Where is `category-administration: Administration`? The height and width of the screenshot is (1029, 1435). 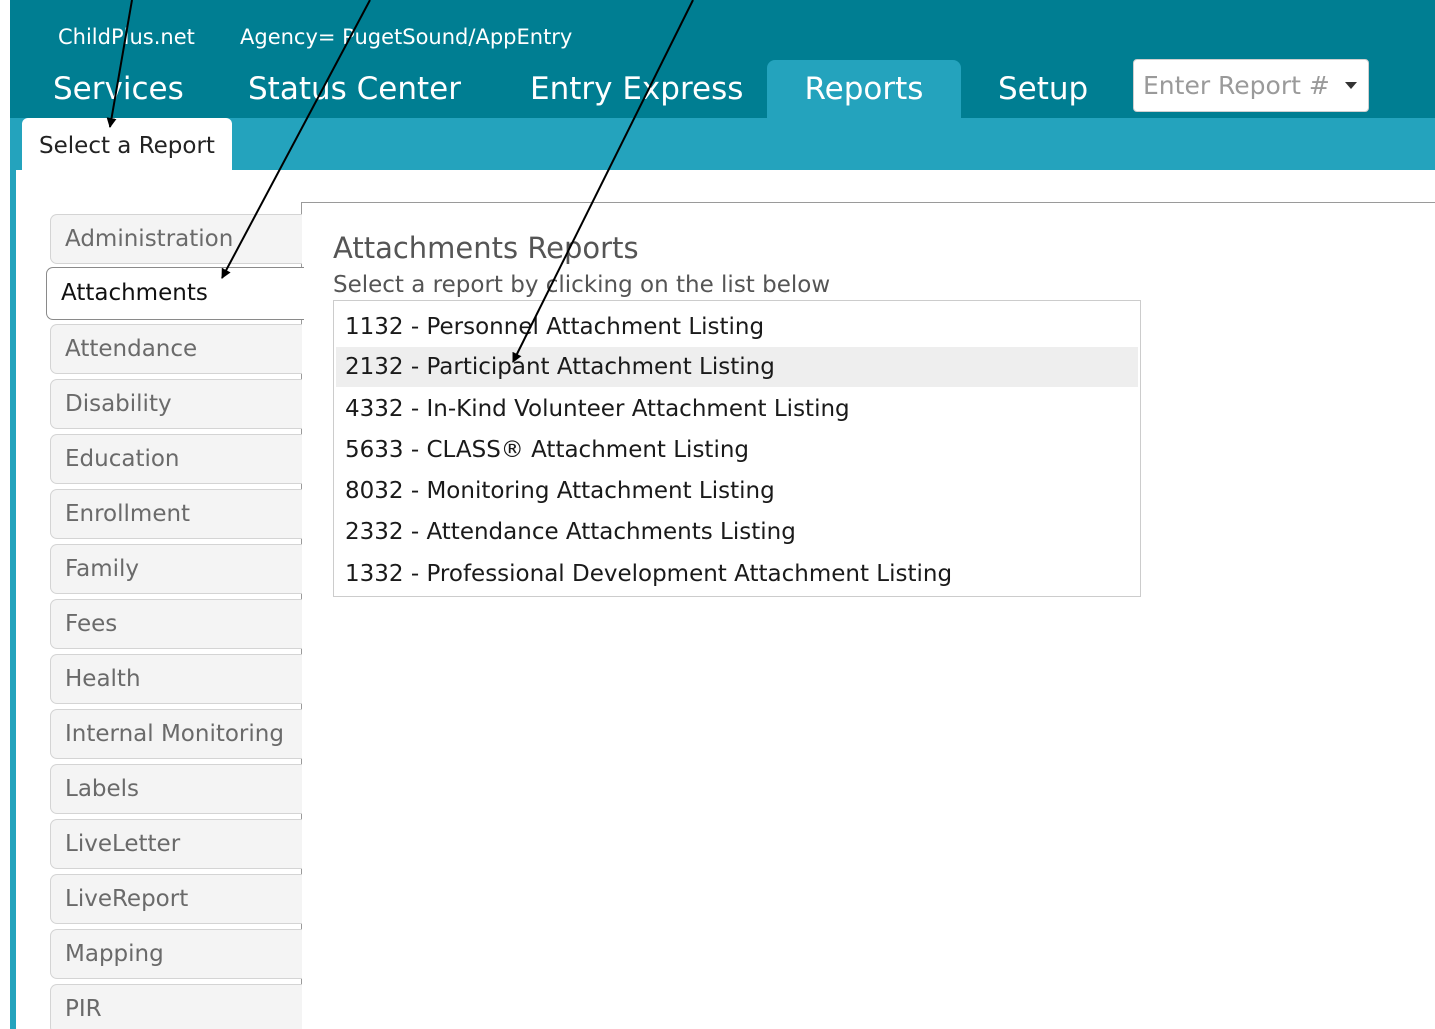 category-administration: Administration is located at coordinates (176, 239).